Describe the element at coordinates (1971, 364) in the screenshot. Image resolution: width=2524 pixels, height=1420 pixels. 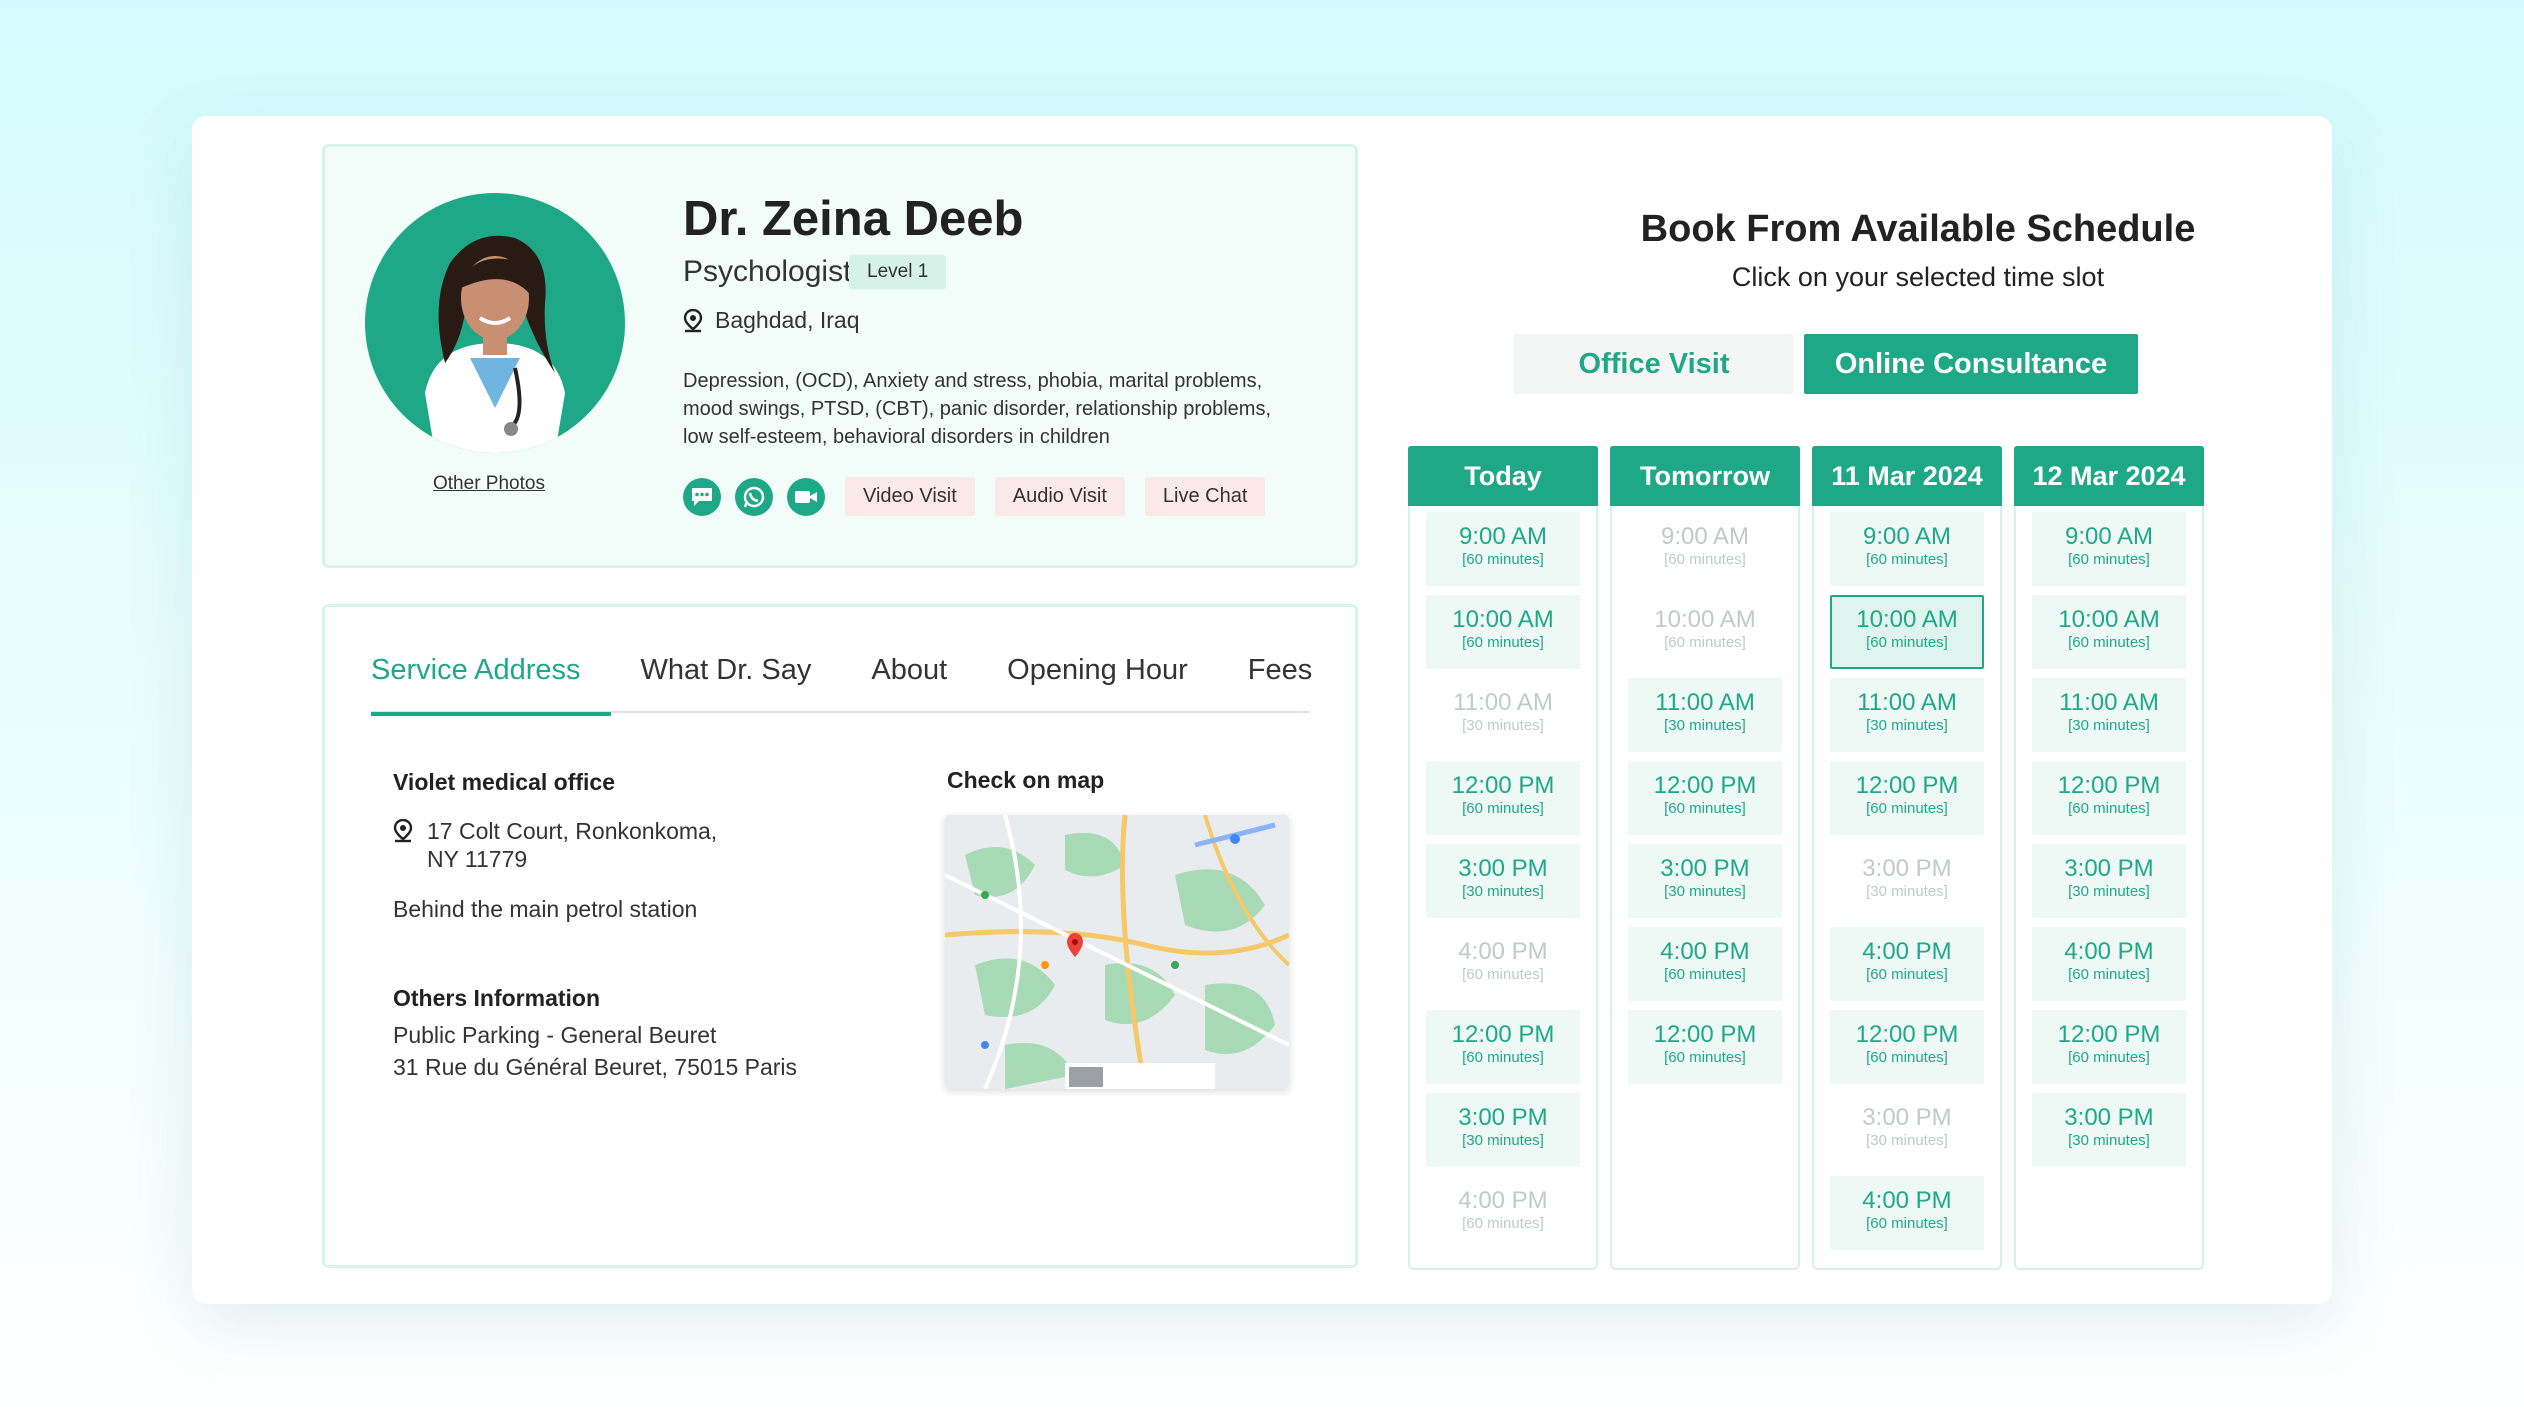
I see `online-consultance-button: Online Consultance` at that location.